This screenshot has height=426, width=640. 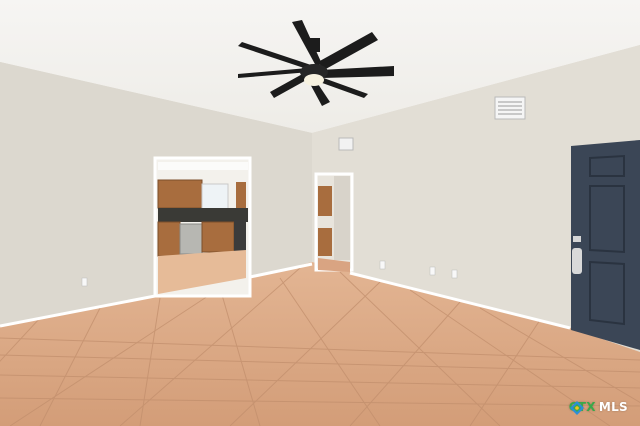 What do you see at coordinates (346, 144) in the screenshot?
I see `small-vent` at bounding box center [346, 144].